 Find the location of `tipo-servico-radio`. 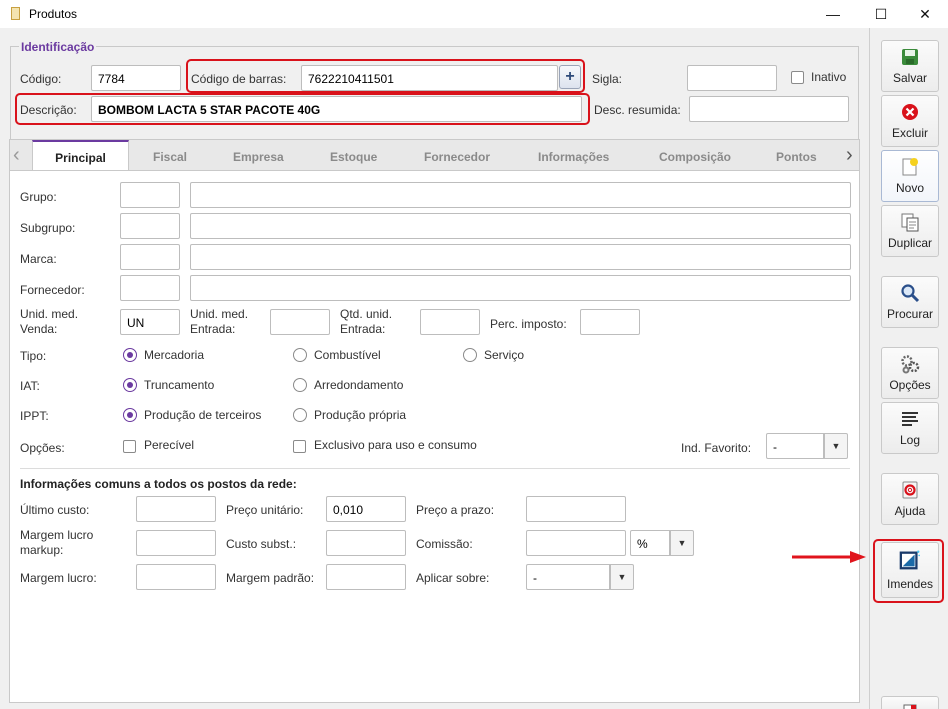

tipo-servico-radio is located at coordinates (470, 355).